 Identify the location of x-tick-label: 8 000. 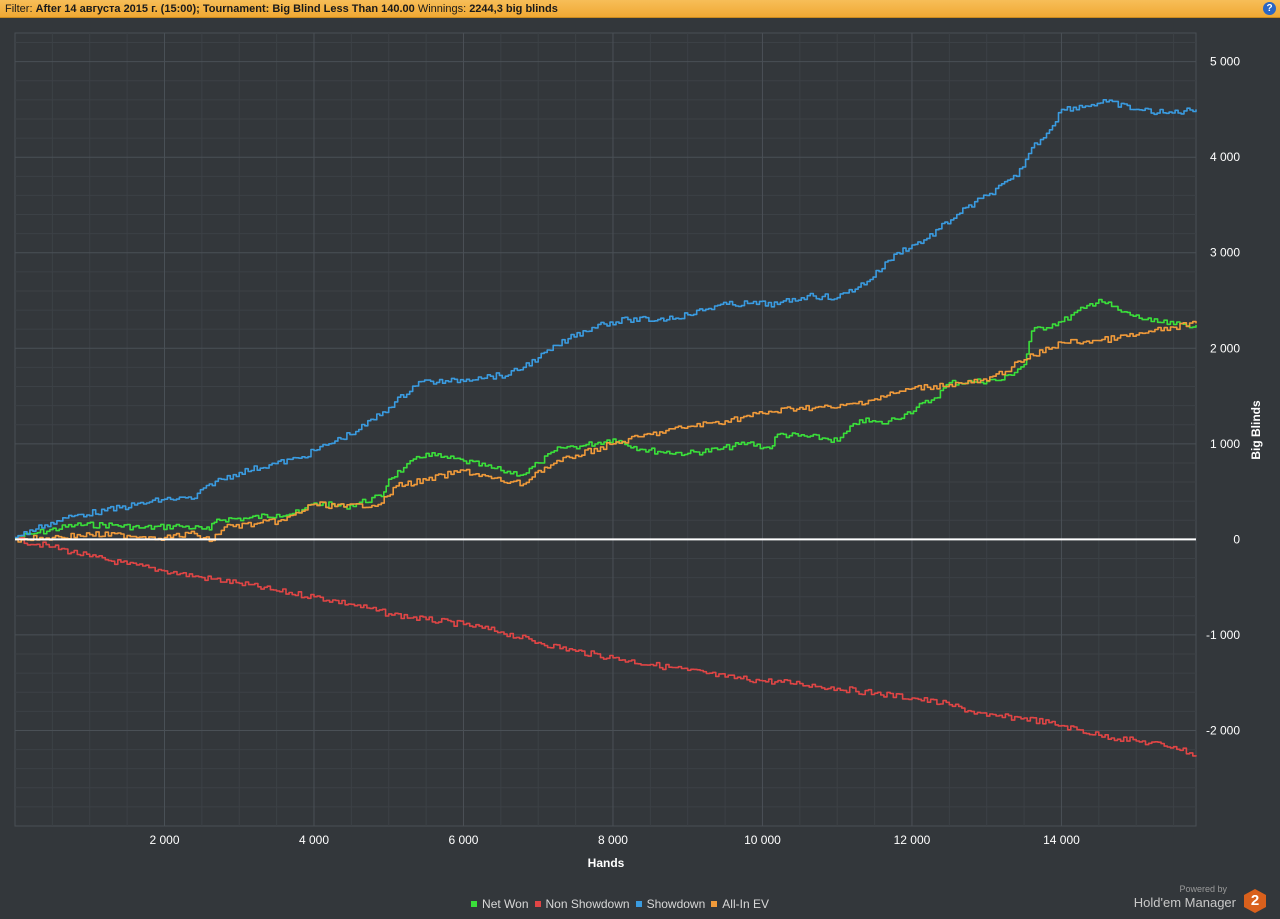
(613, 840).